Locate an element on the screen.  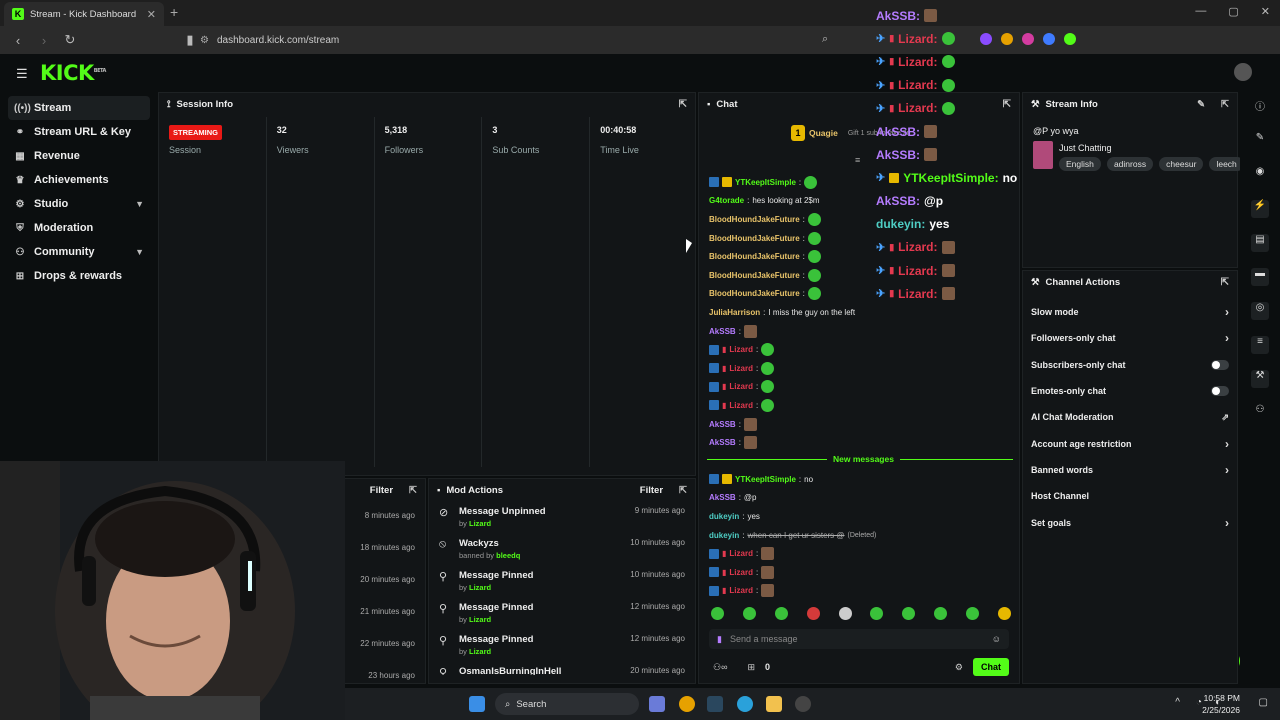
sidebar-item-drops: ⊞ Drops & rewards is located at coordinates (79, 276).